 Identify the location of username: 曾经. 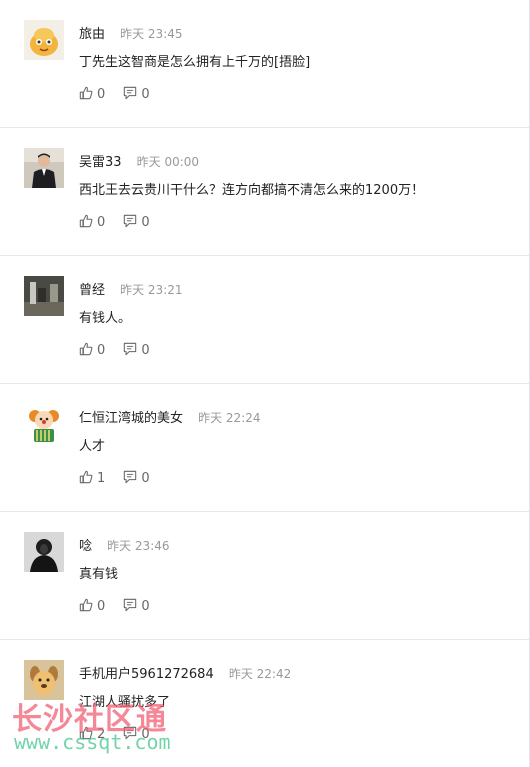
(92, 290).